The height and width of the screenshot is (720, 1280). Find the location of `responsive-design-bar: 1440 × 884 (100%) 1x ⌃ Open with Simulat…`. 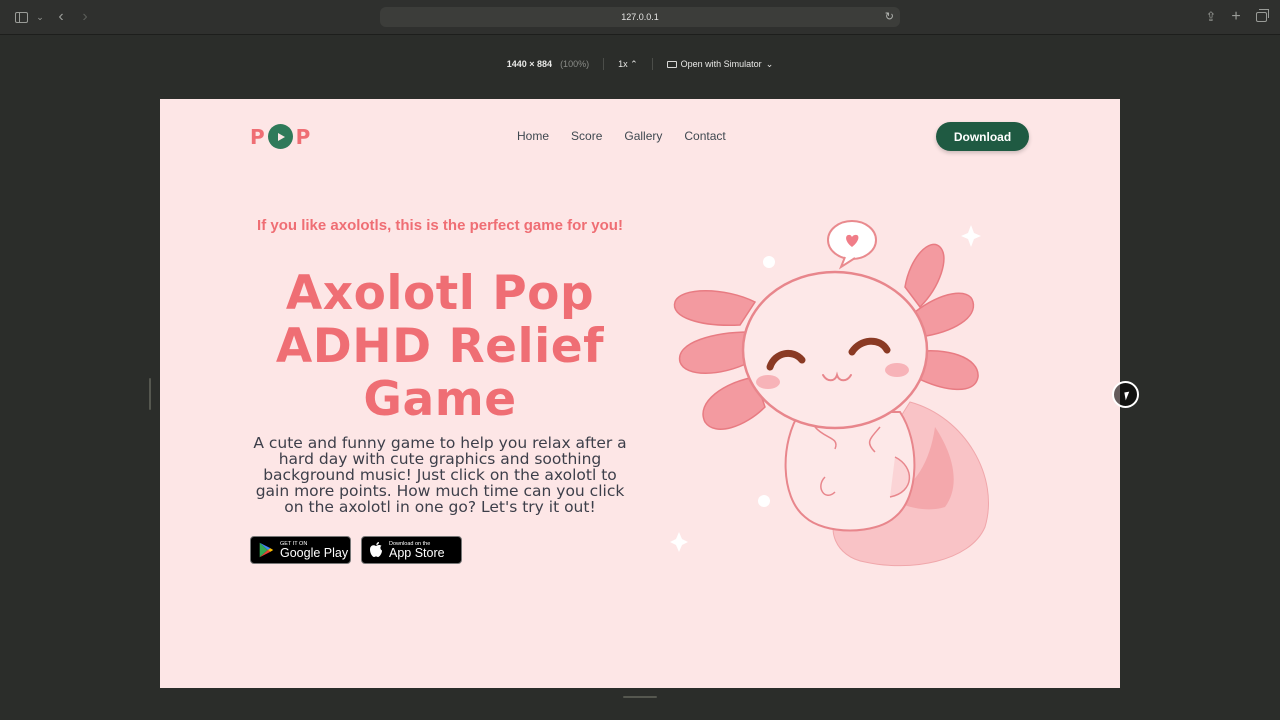

responsive-design-bar: 1440 × 884 (100%) 1x ⌃ Open with Simulat… is located at coordinates (640, 64).